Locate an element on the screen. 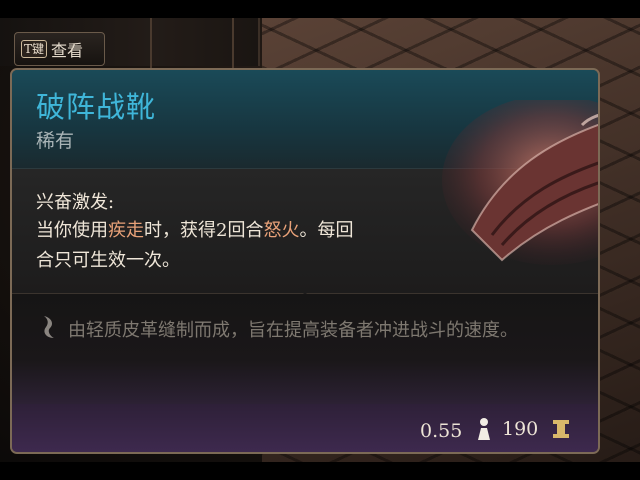 The height and width of the screenshot is (480, 640). keyword-rage: 怒火 is located at coordinates (281, 230).